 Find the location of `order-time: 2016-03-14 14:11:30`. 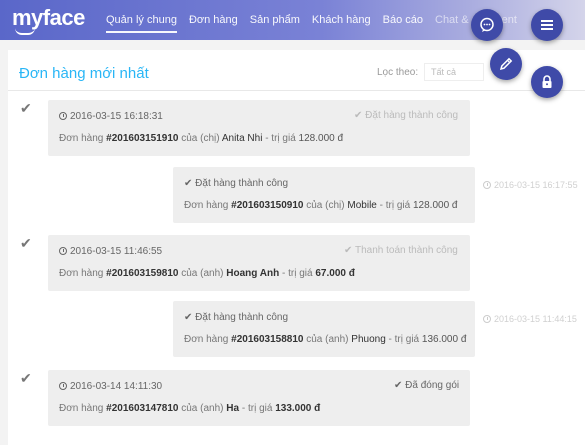

order-time: 2016-03-14 14:11:30 is located at coordinates (110, 386).